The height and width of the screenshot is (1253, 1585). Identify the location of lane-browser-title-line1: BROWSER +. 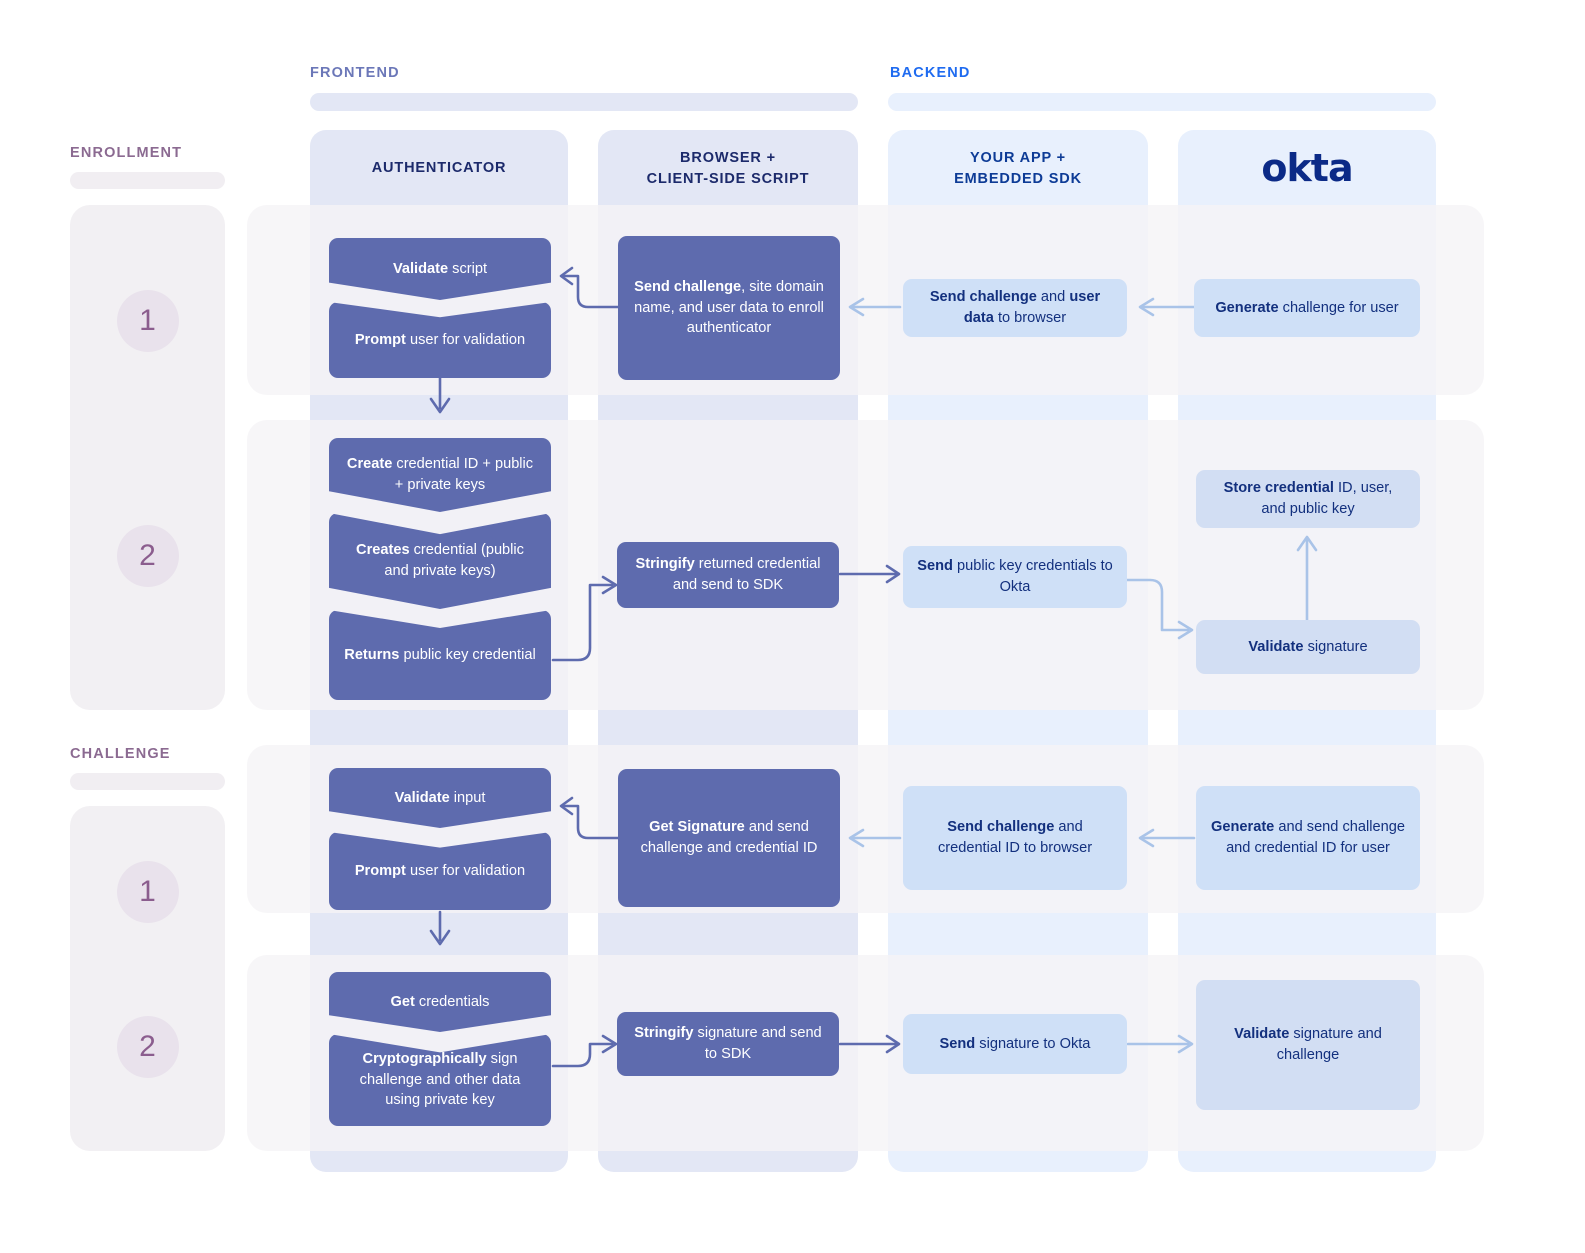
(728, 157).